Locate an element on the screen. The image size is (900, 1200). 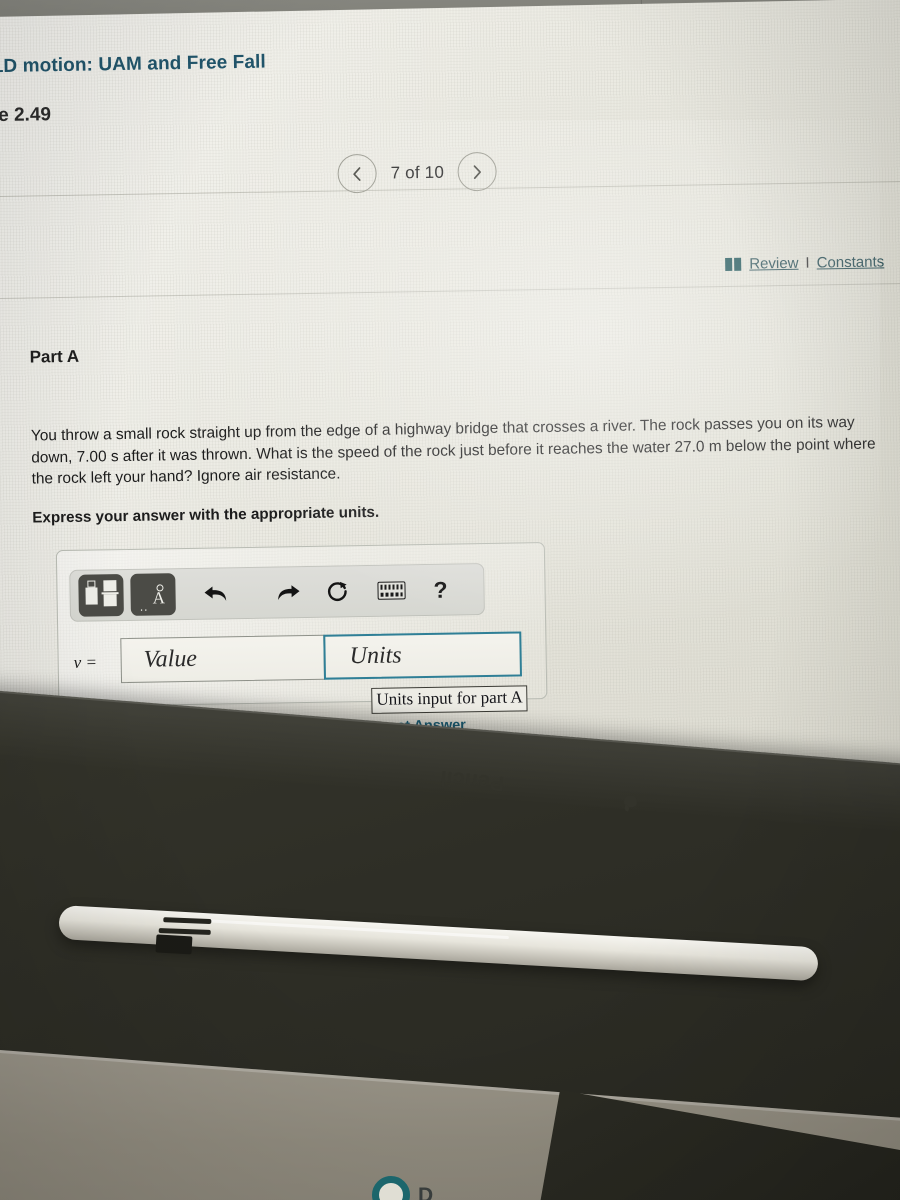
pager-label: 7 of 10 is located at coordinates (417, 172).